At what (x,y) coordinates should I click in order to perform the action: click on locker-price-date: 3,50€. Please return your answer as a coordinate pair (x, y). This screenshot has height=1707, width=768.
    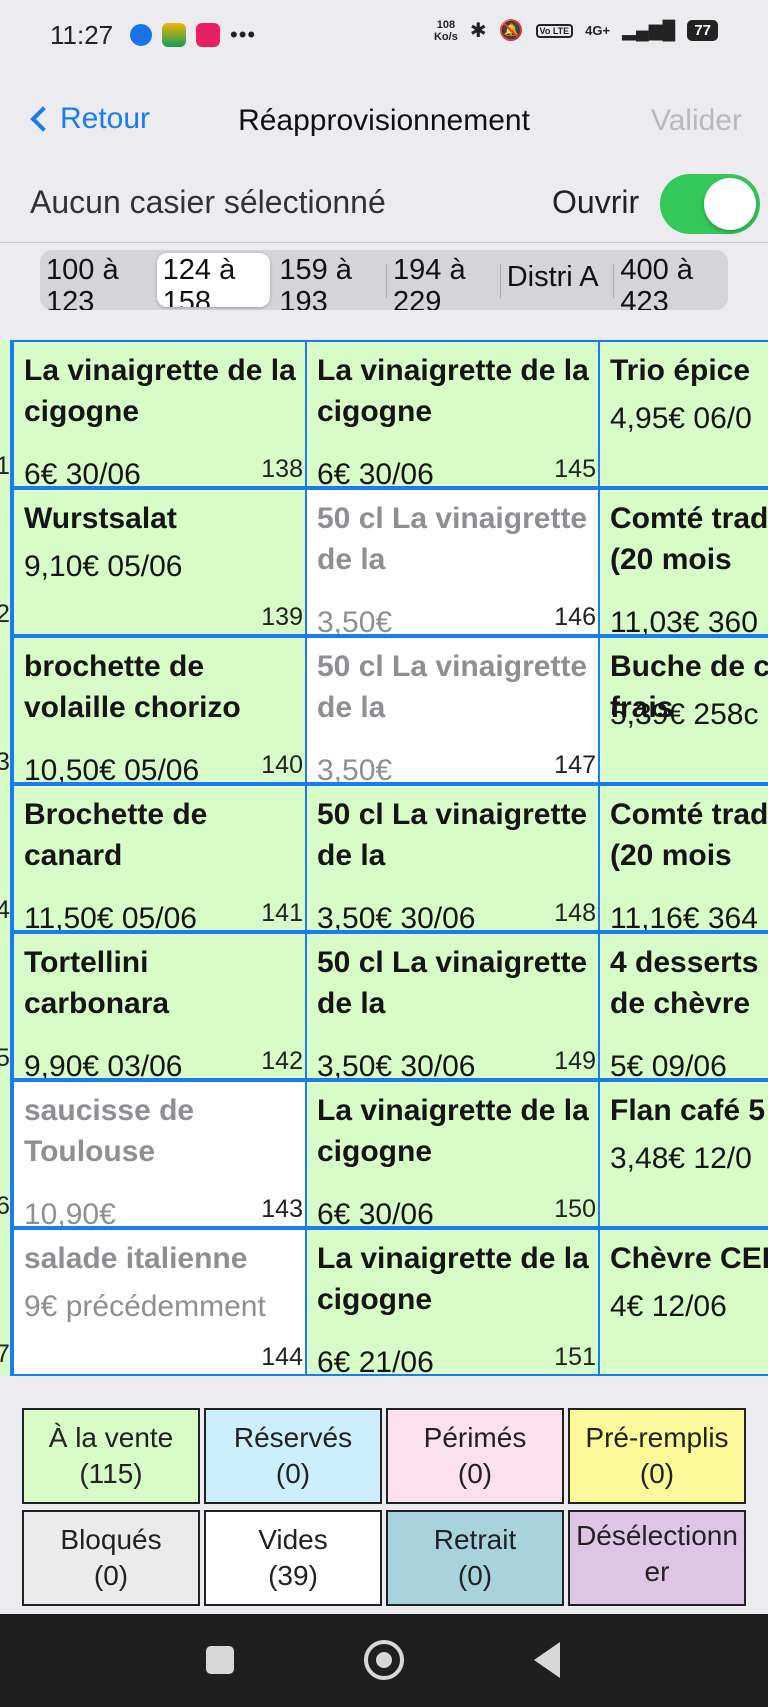
    Looking at the image, I should click on (355, 621).